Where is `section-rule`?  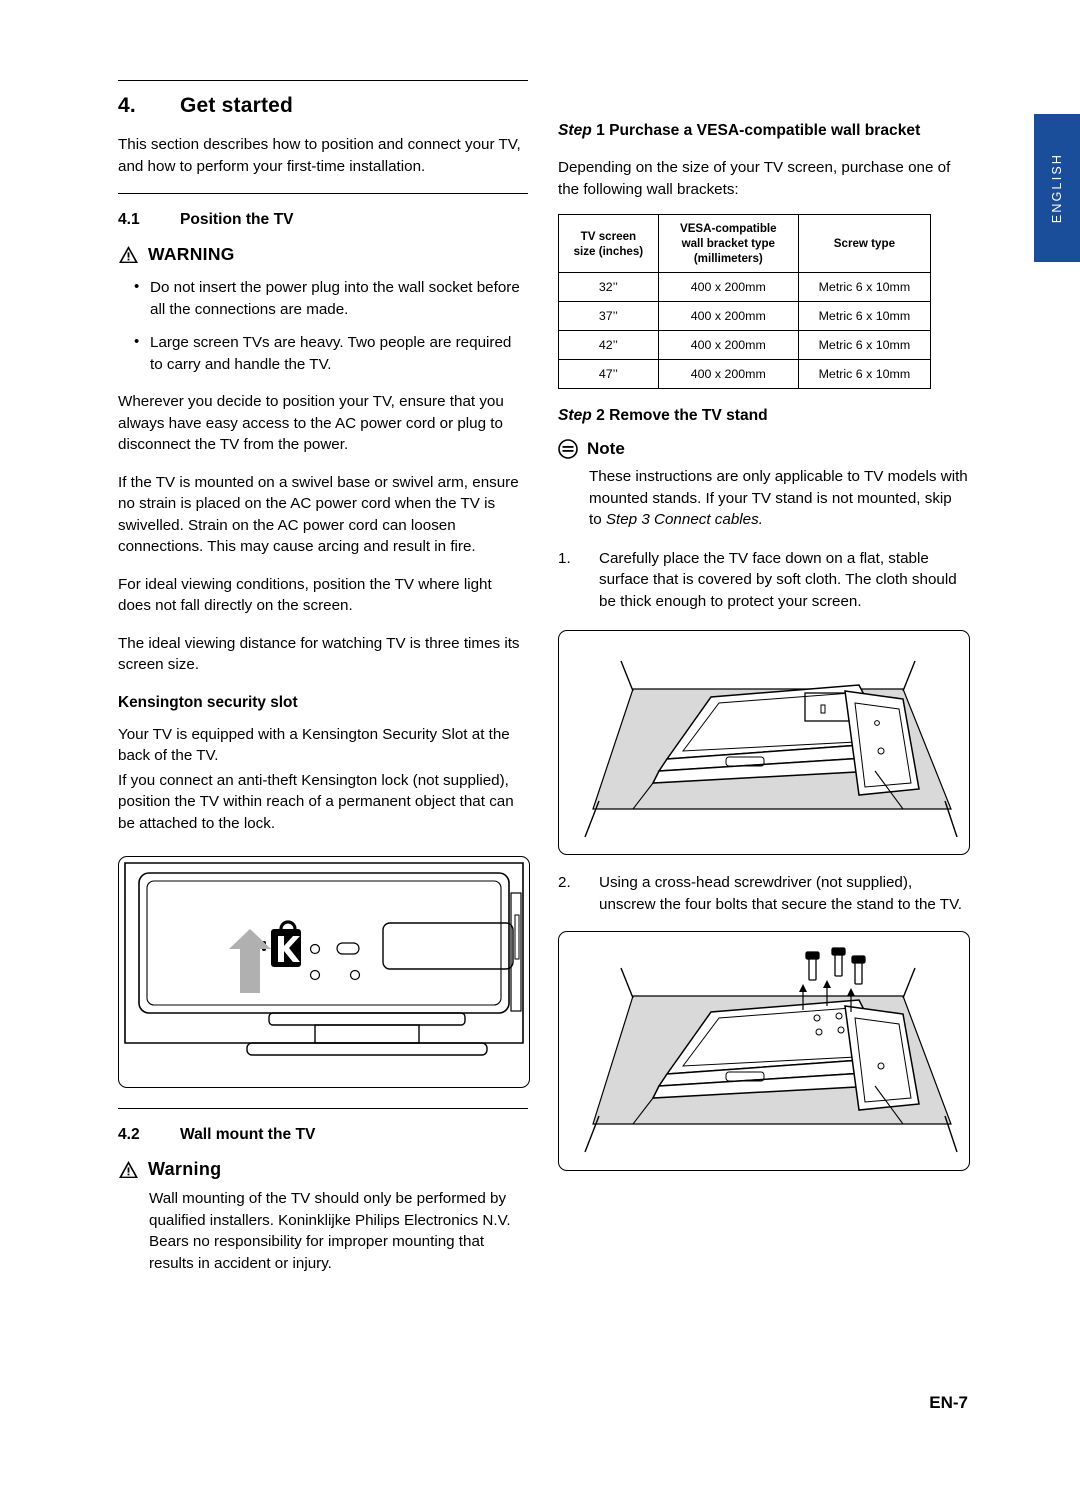 section-rule is located at coordinates (323, 80).